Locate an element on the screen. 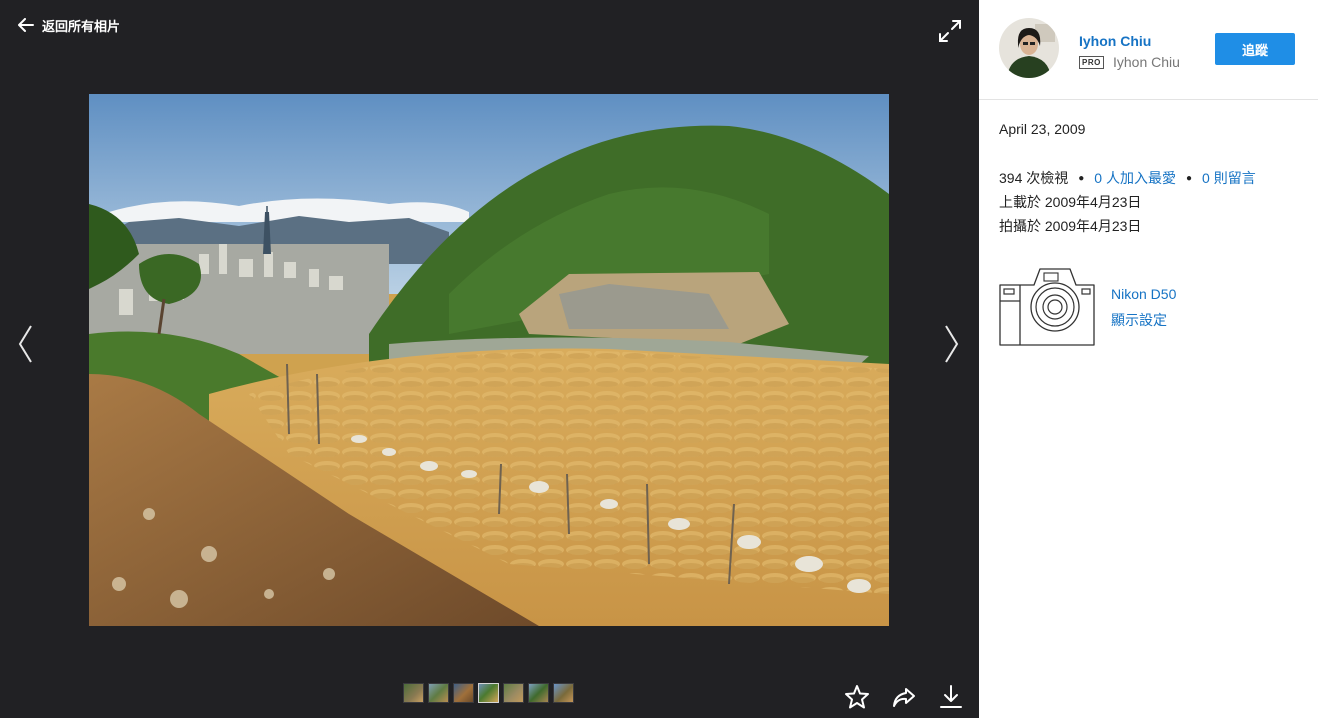 This screenshot has height=718, width=1318. follow-button: 追蹤 is located at coordinates (1255, 49).